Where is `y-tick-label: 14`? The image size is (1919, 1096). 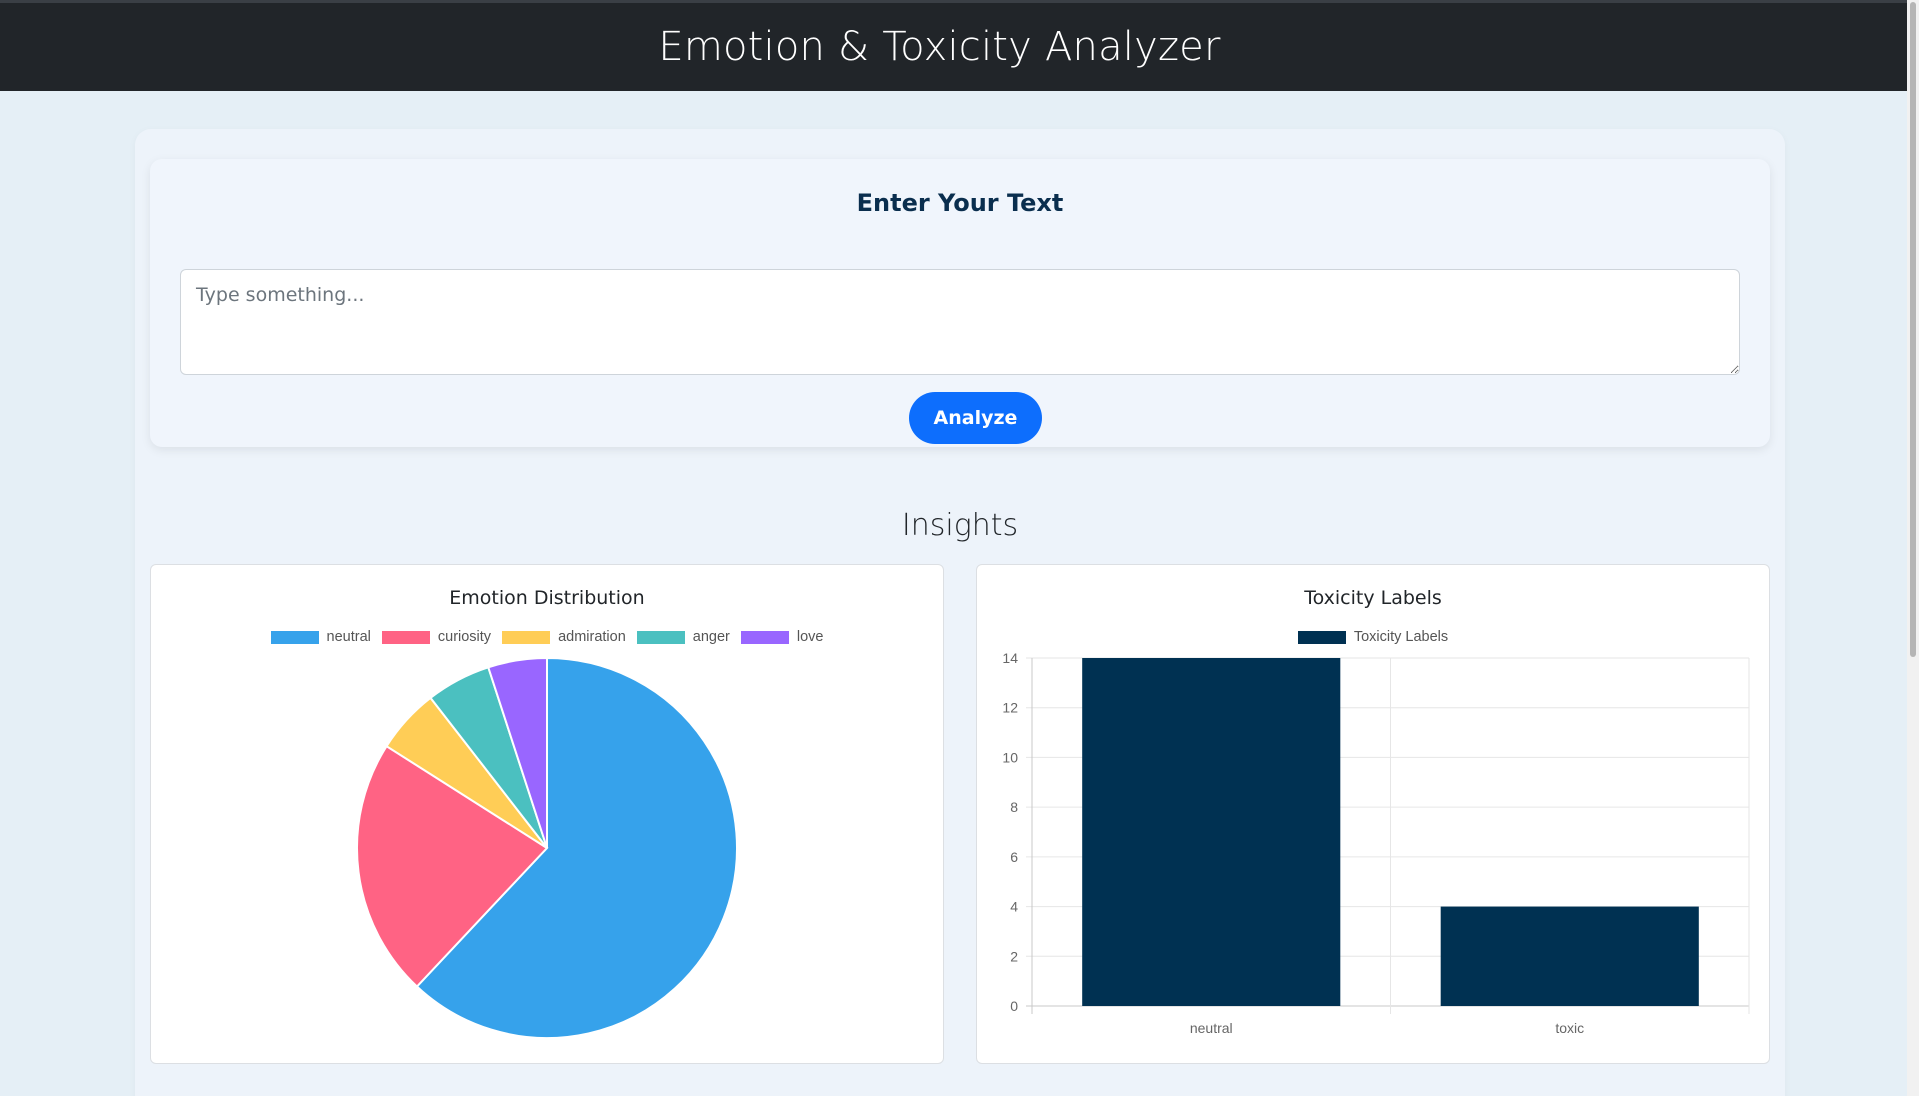
y-tick-label: 14 is located at coordinates (1010, 658).